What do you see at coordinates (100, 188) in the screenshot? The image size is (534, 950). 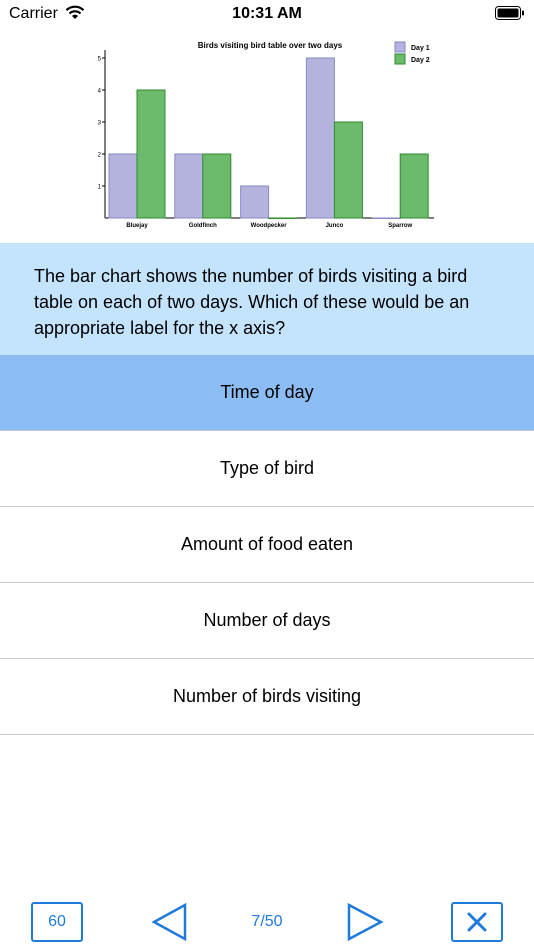 I see `y-tick-label: 1` at bounding box center [100, 188].